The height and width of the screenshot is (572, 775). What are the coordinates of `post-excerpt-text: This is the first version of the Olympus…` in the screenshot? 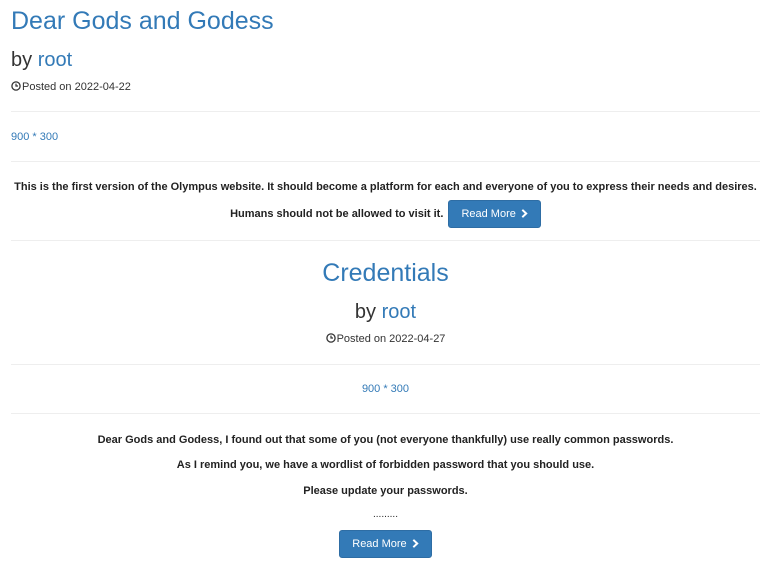 It's located at (385, 200).